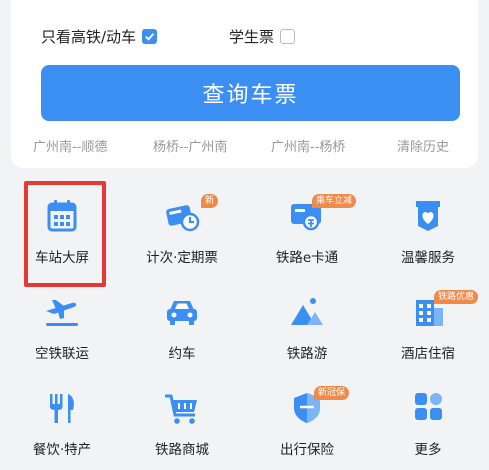 The image size is (489, 470). I want to click on service-rail-mall: 铁路商城, so click(182, 421).